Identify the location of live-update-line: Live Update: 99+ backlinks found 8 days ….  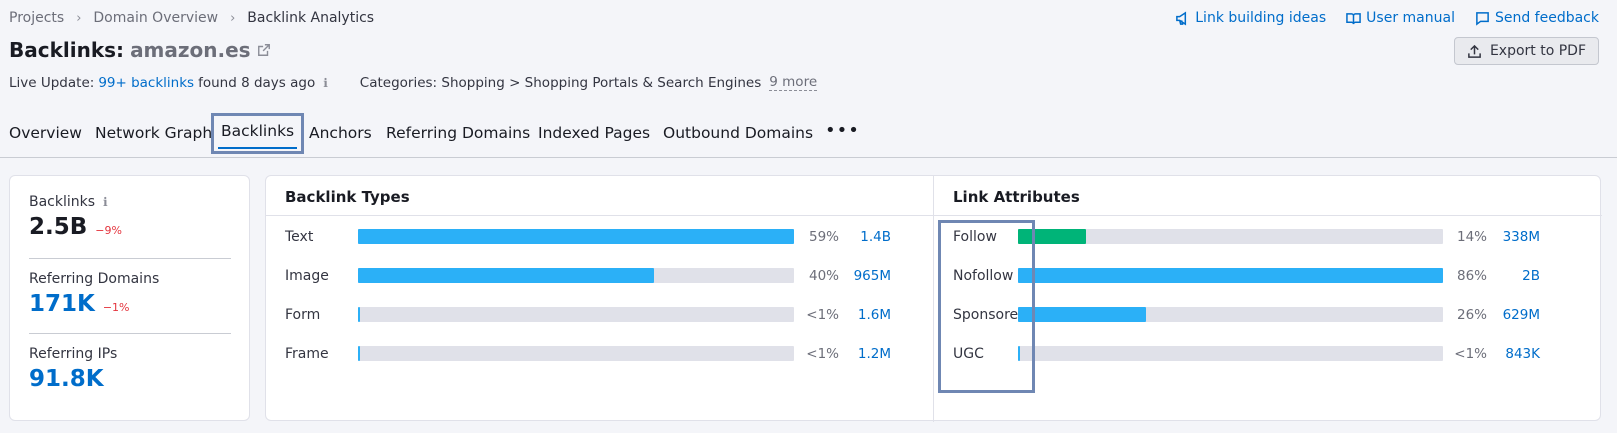
(413, 82).